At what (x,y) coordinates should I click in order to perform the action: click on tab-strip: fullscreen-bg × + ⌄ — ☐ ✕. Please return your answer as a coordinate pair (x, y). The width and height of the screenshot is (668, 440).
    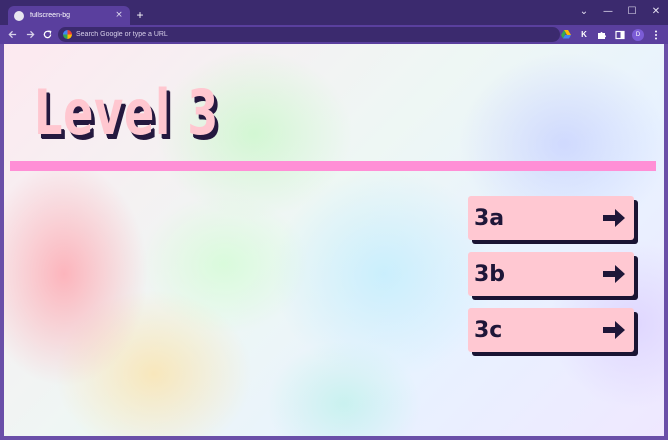
    Looking at the image, I should click on (334, 12).